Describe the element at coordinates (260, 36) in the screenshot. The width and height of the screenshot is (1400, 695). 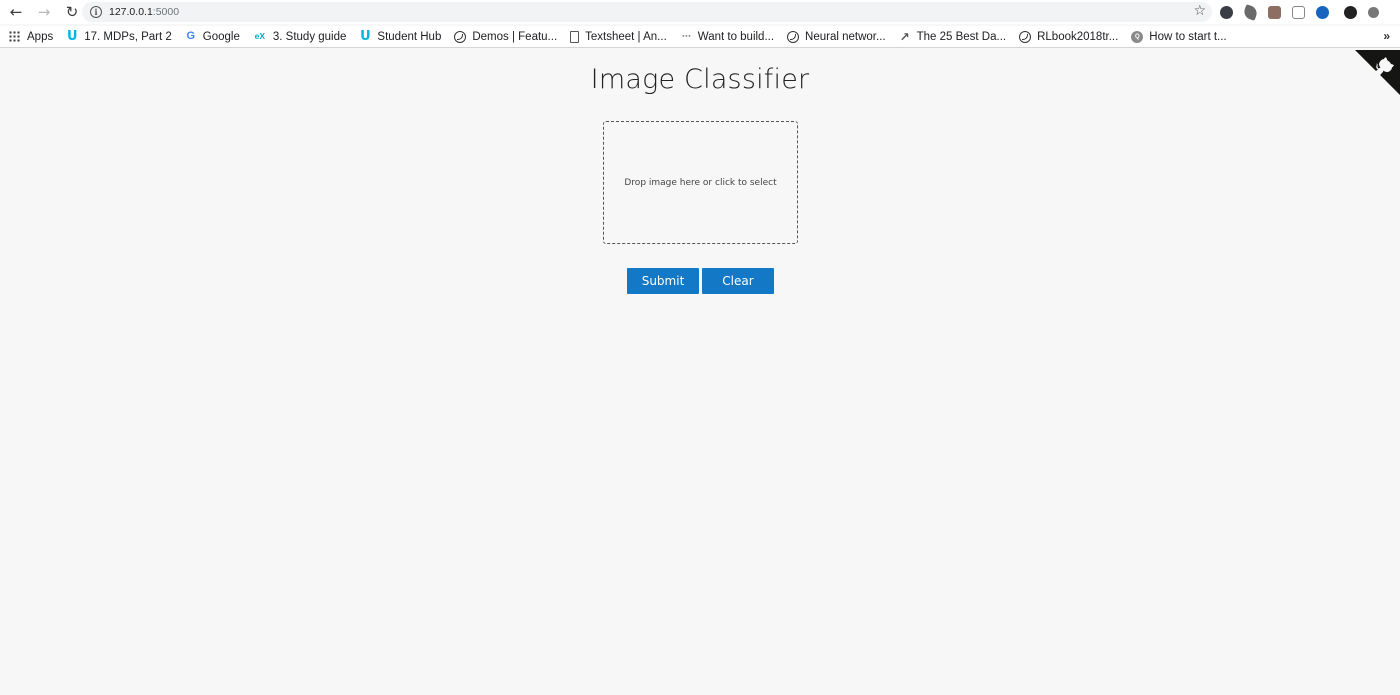
I see `edx-icon: eX` at that location.